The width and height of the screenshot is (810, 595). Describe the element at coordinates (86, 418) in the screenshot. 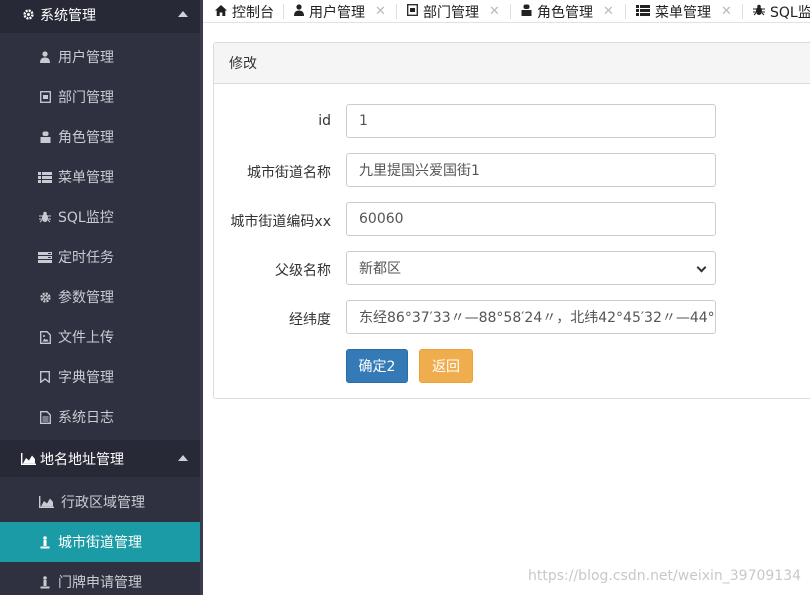

I see `sidebar-item-label: 系统日志` at that location.